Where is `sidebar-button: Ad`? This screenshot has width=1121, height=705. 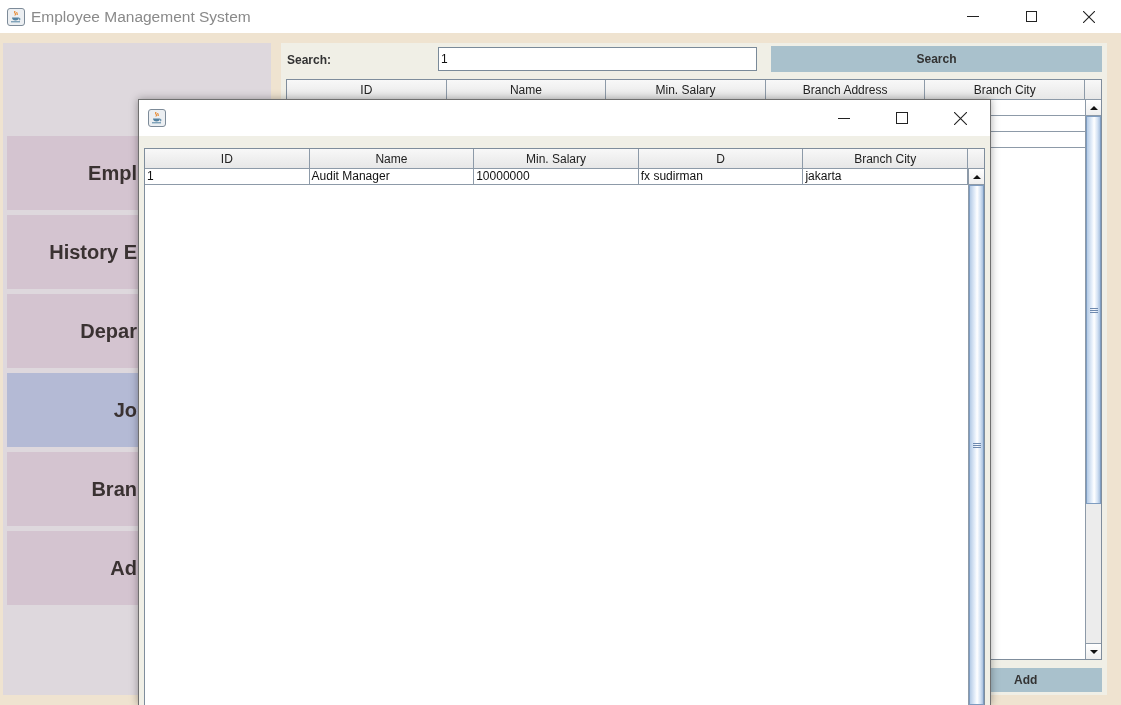 sidebar-button: Ad is located at coordinates (72, 568).